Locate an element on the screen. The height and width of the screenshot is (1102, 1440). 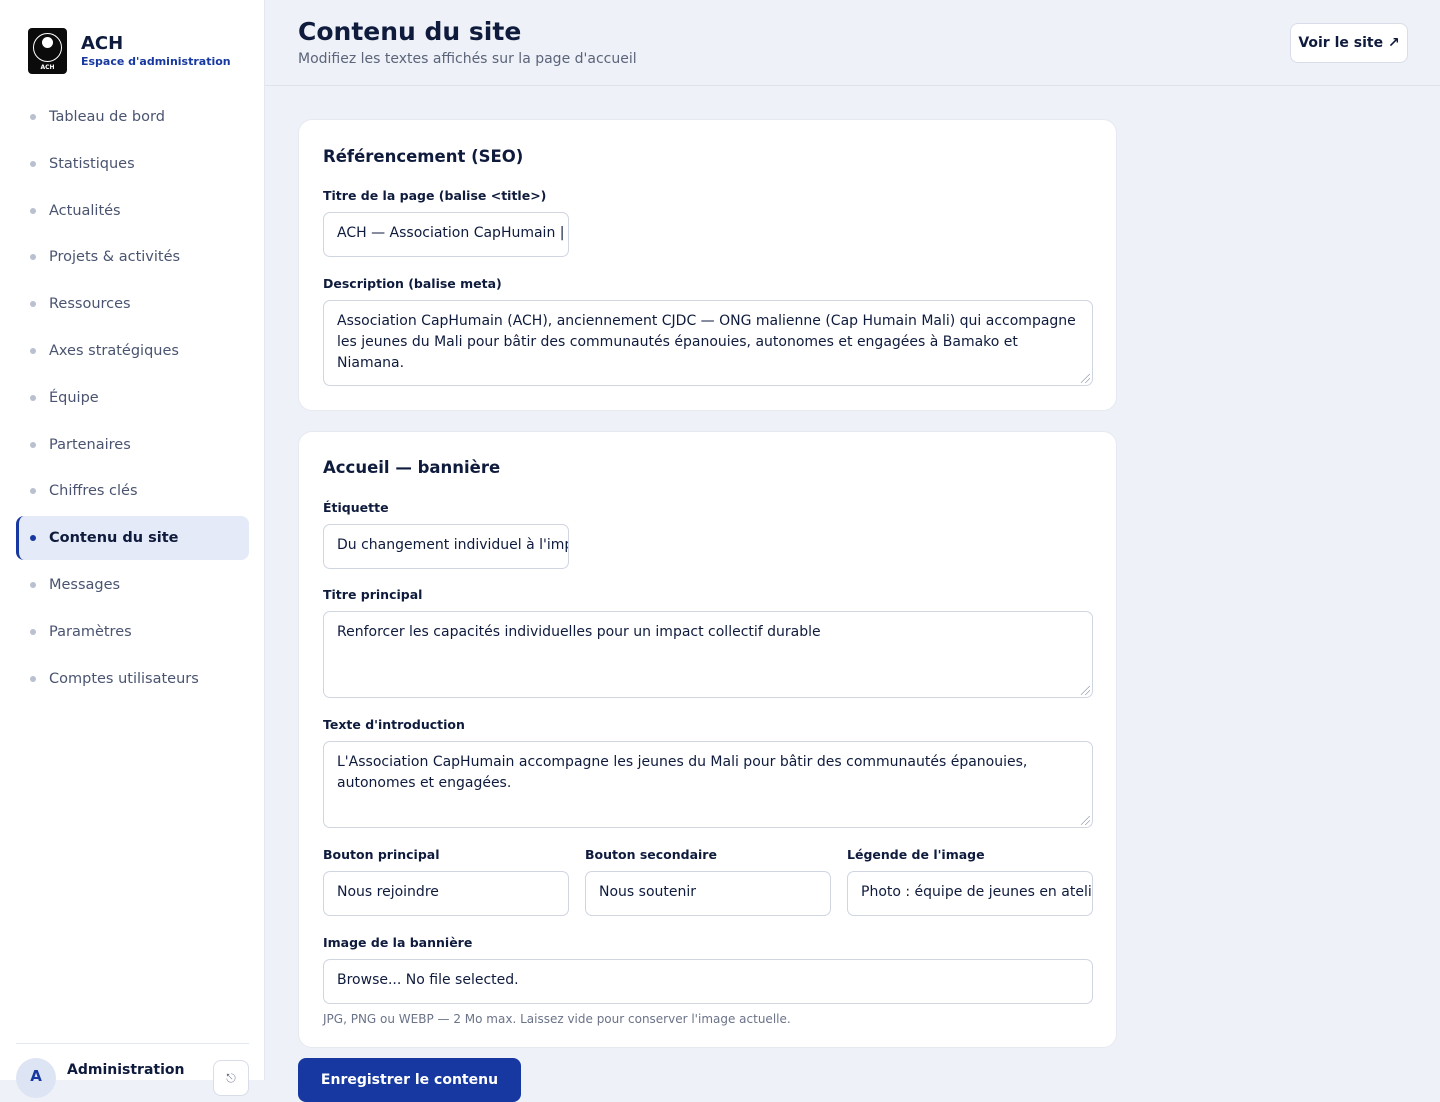
sidebar-item-label: Paramètres is located at coordinates (90, 631).